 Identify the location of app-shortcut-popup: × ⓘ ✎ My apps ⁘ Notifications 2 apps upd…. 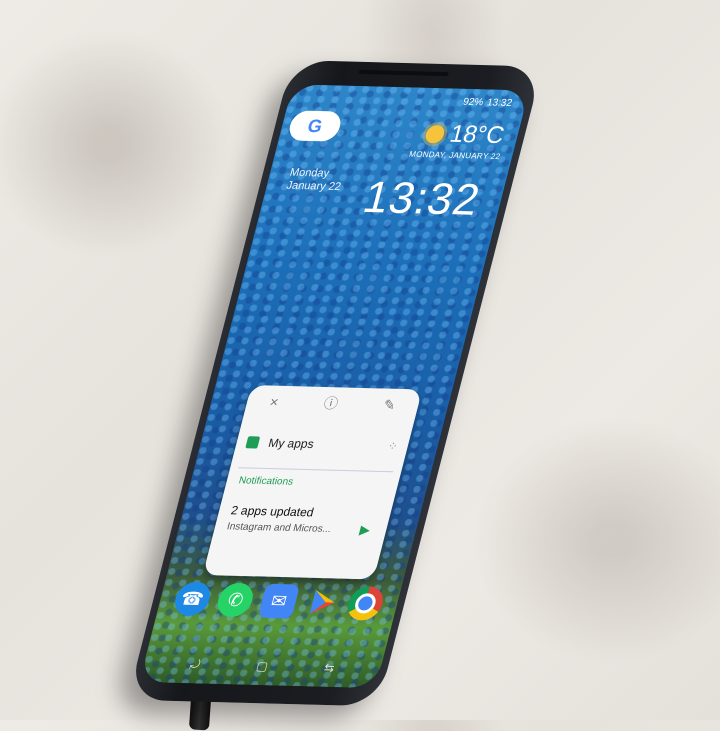
(312, 482).